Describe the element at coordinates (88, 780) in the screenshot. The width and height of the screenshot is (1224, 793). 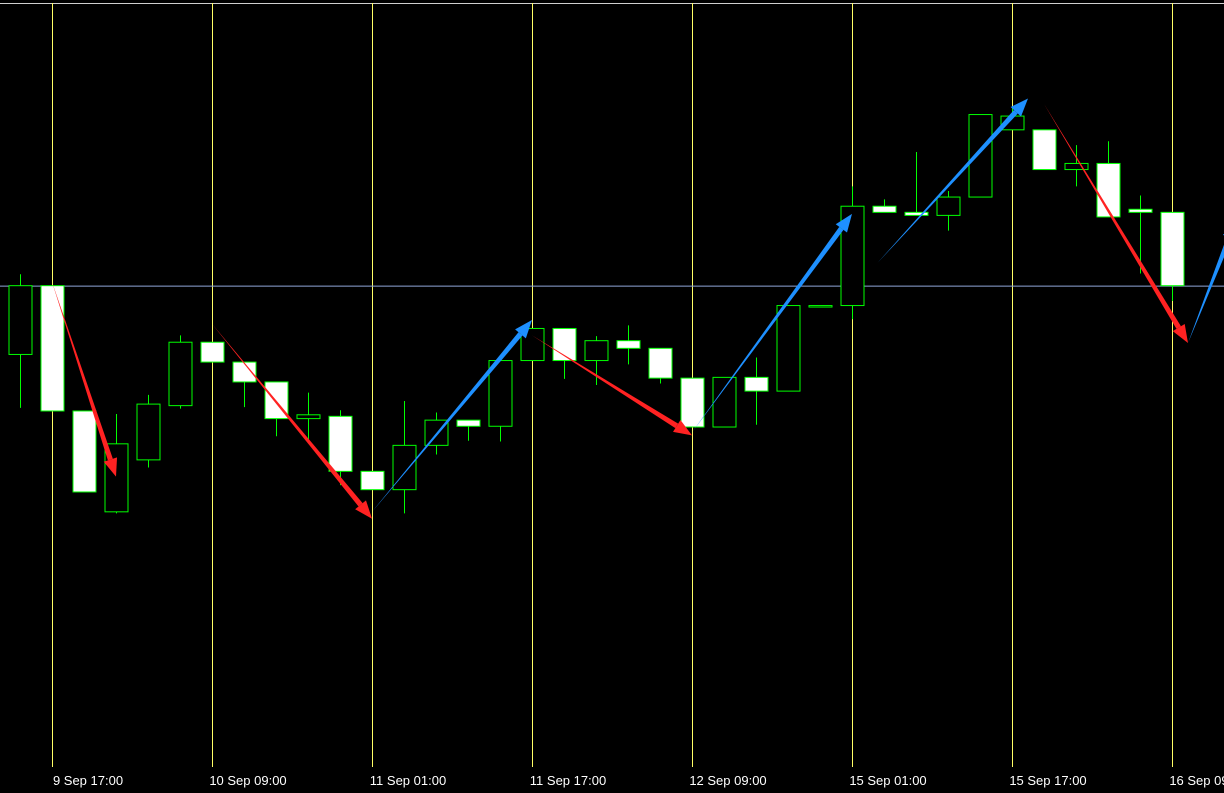
I see `x-tick-label: 9 Sep 17:00` at that location.